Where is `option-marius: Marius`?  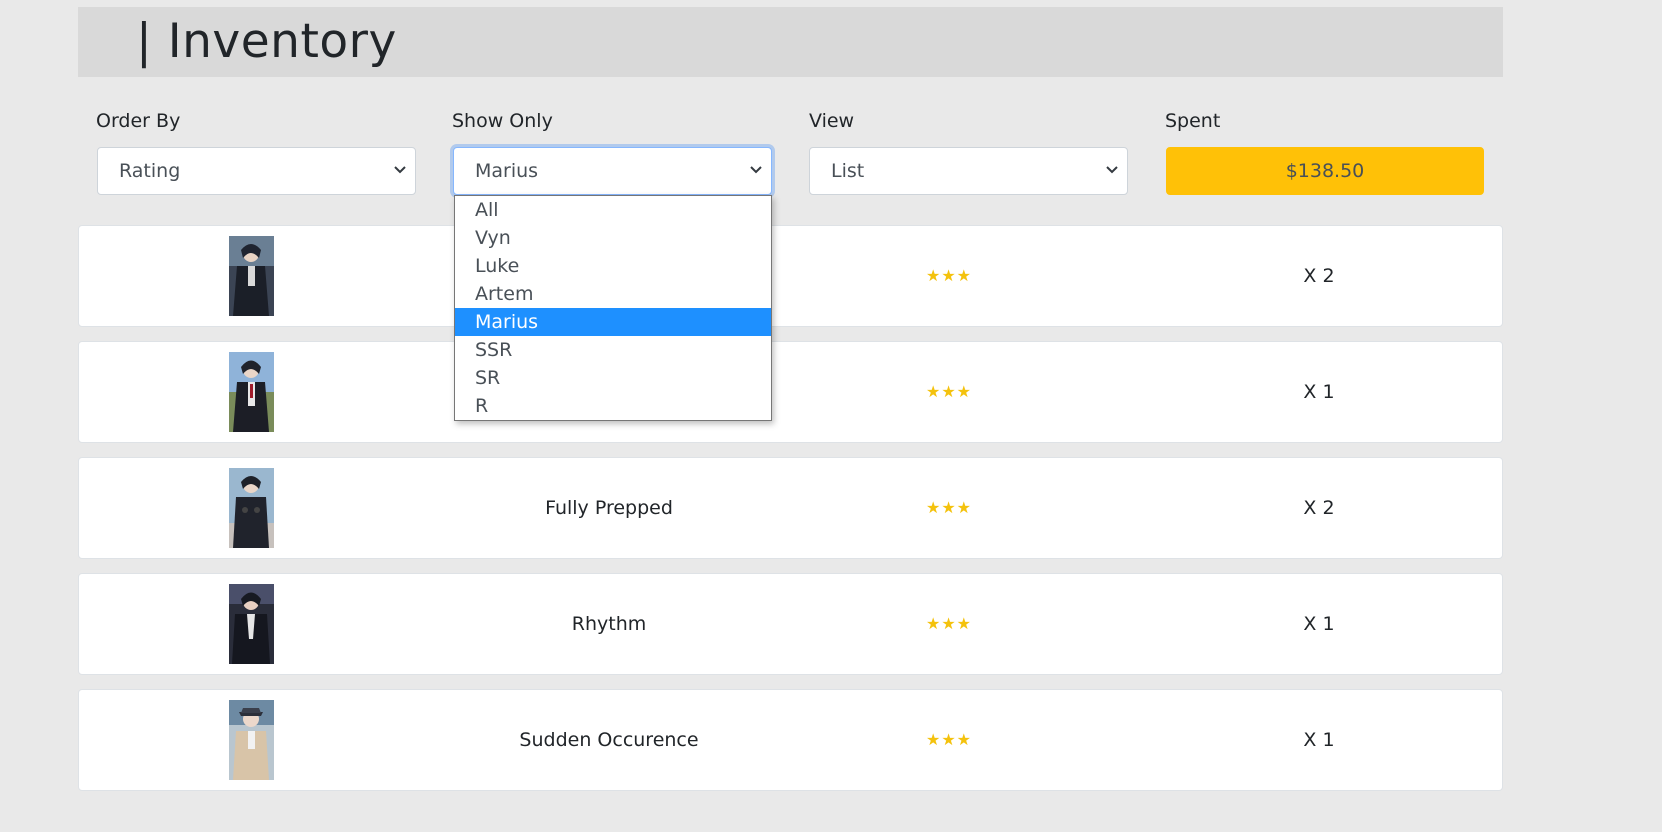
option-marius: Marius is located at coordinates (613, 322).